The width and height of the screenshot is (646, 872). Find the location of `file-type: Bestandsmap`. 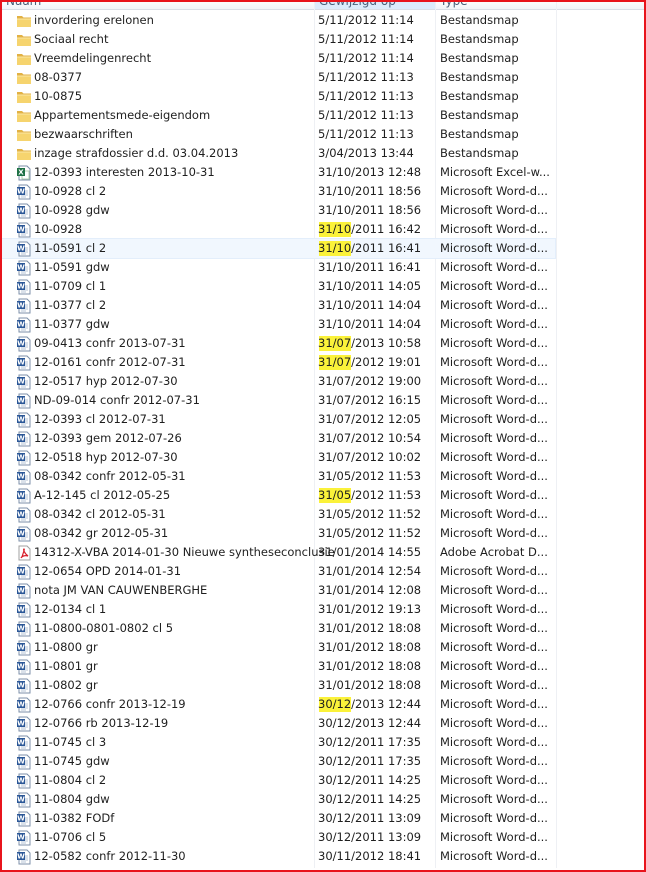

file-type: Bestandsmap is located at coordinates (479, 115).